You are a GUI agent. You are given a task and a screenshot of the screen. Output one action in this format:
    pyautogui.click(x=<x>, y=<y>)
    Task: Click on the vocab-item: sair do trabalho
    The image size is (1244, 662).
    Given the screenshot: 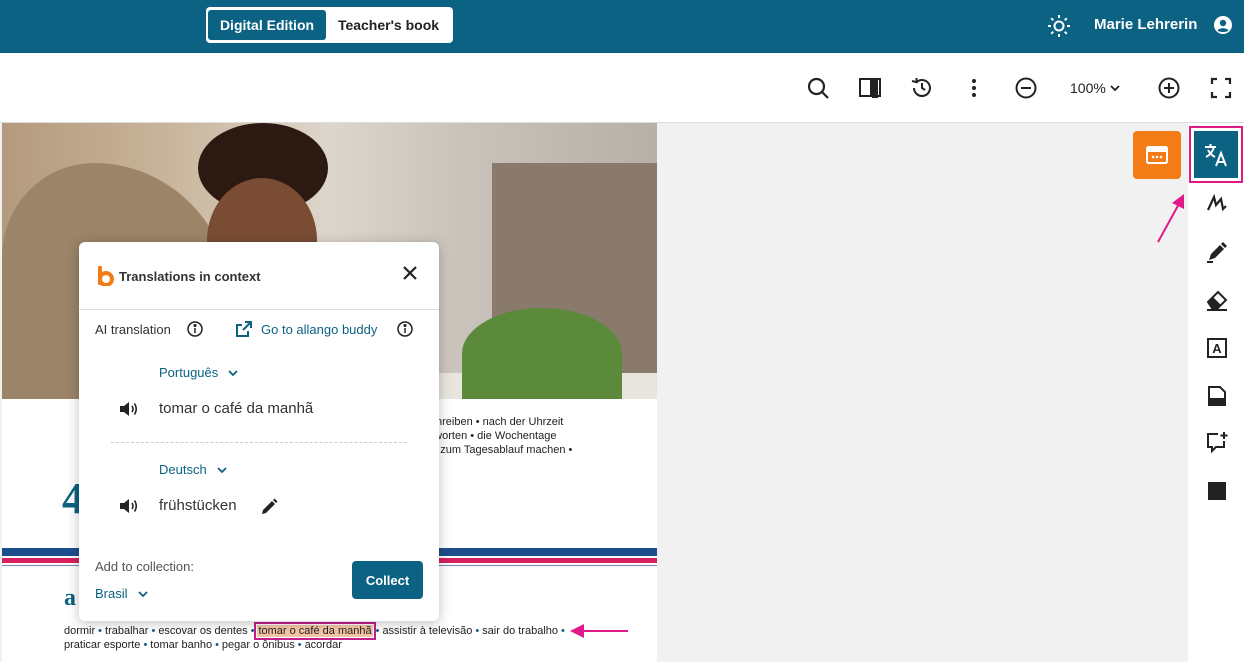 What is the action you would take?
    pyautogui.click(x=520, y=631)
    